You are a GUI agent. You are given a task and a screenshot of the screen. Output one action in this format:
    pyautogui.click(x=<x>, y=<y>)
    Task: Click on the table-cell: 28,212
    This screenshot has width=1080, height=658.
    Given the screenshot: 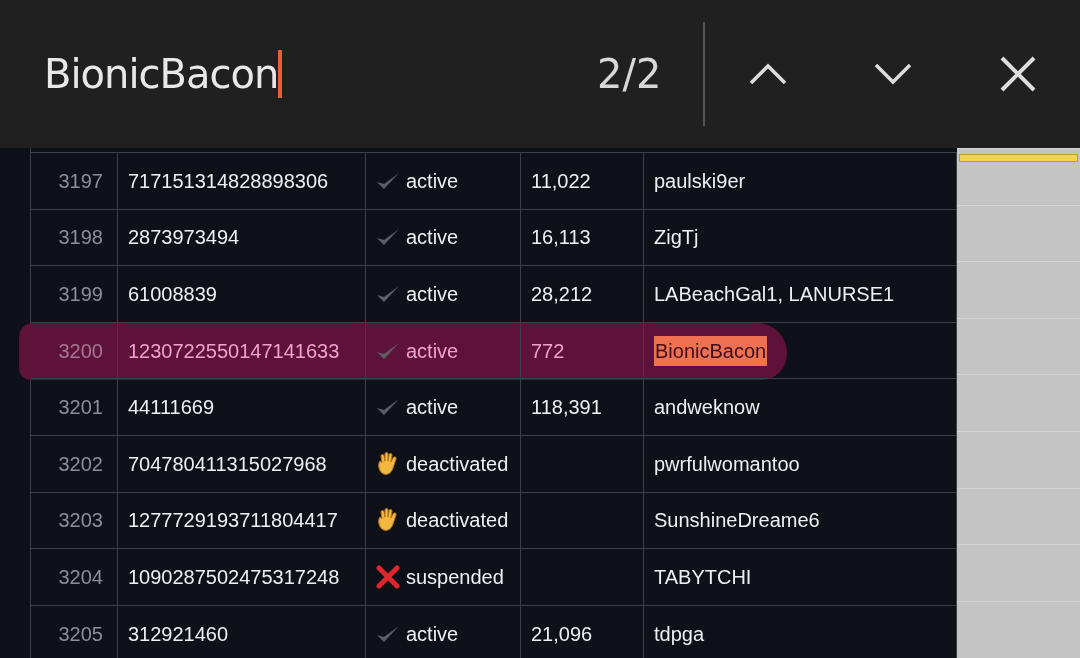 What is the action you would take?
    pyautogui.click(x=582, y=294)
    